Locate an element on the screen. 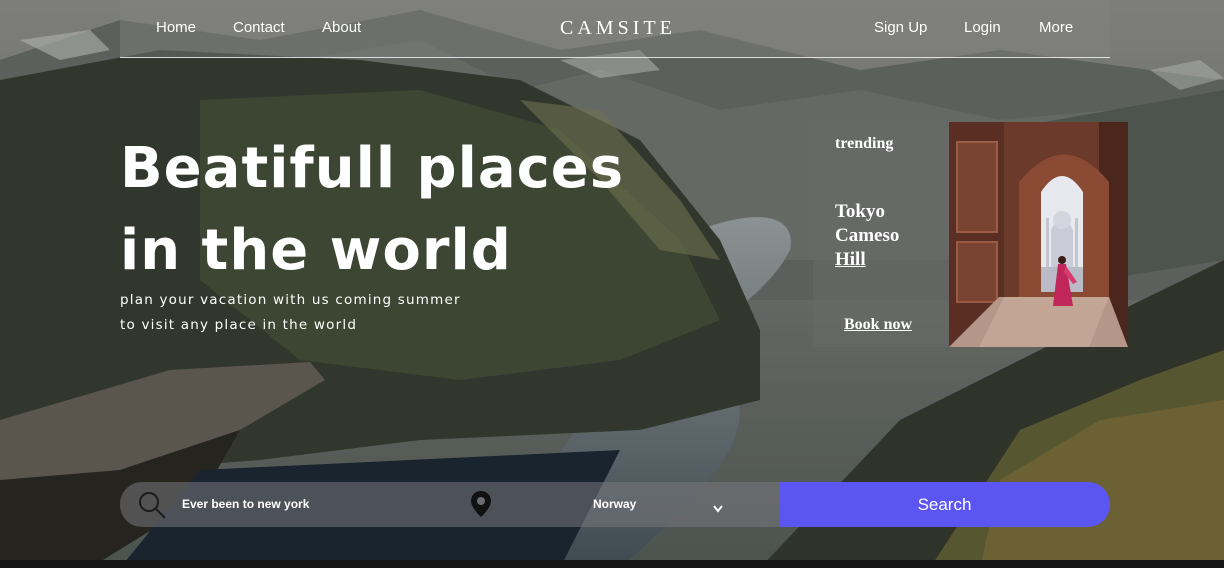 The width and height of the screenshot is (1224, 568). trending-place-name: Tokyo Cameso Hill is located at coordinates (867, 236).